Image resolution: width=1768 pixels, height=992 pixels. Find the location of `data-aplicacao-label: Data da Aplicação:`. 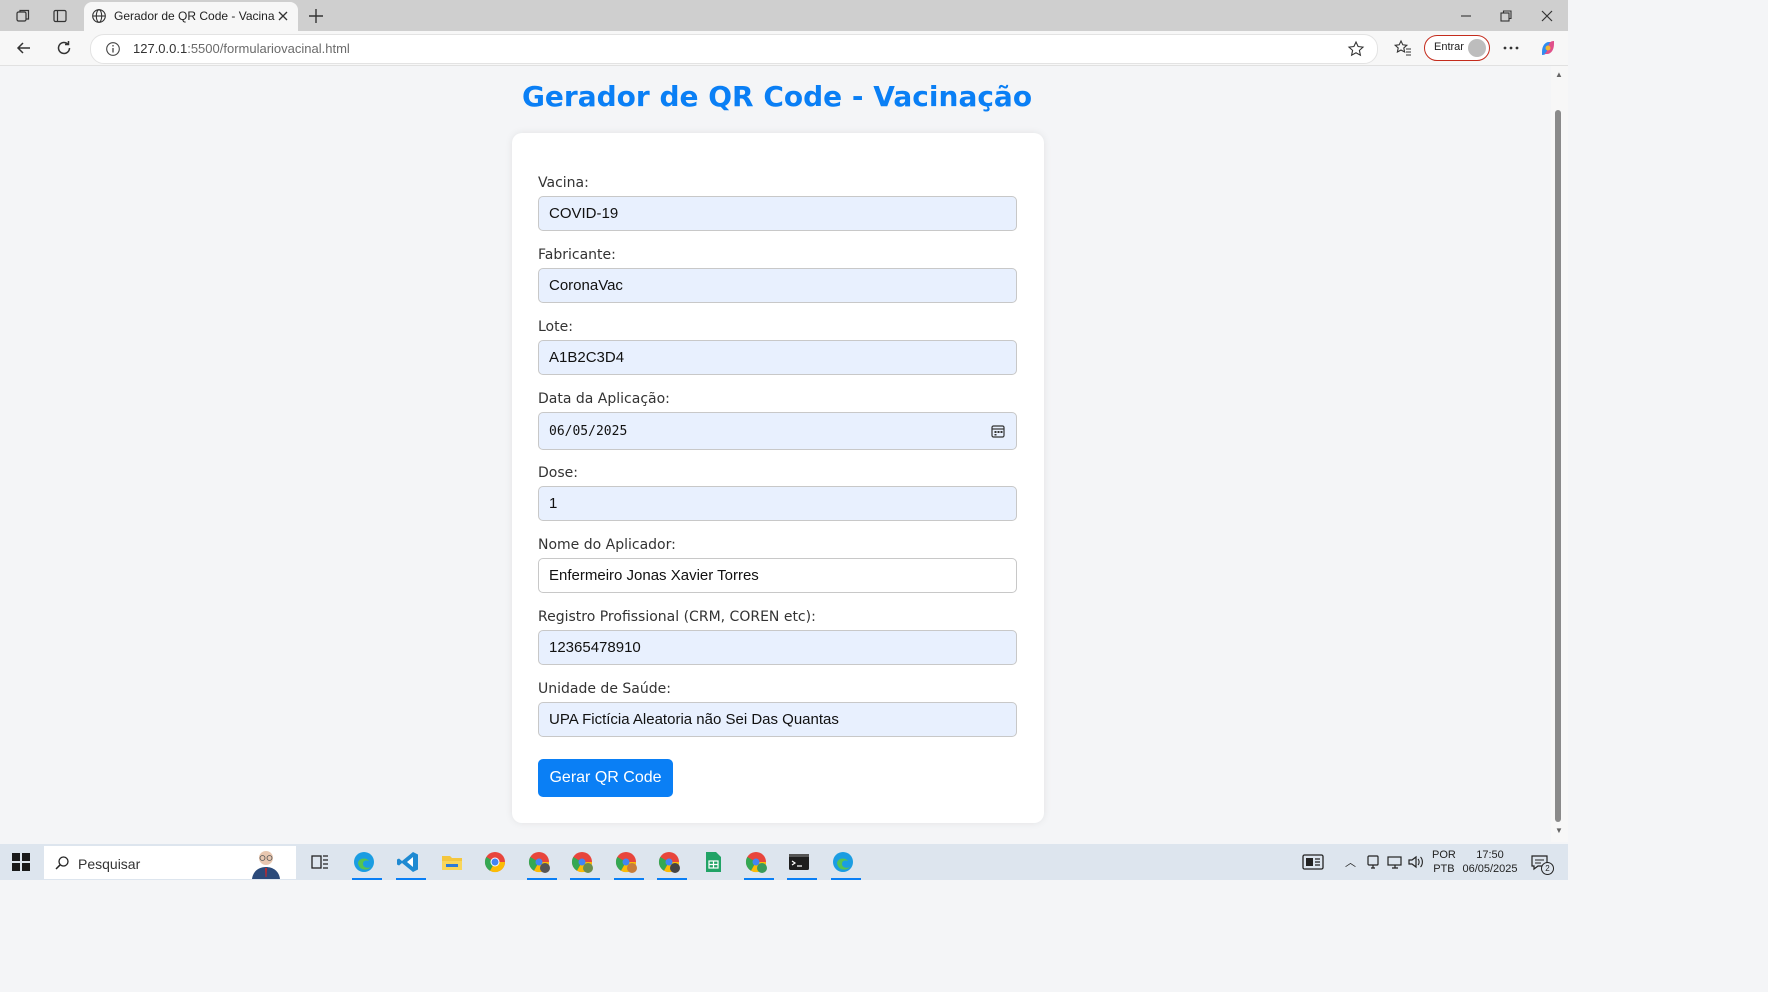

data-aplicacao-label: Data da Aplicação: is located at coordinates (604, 399).